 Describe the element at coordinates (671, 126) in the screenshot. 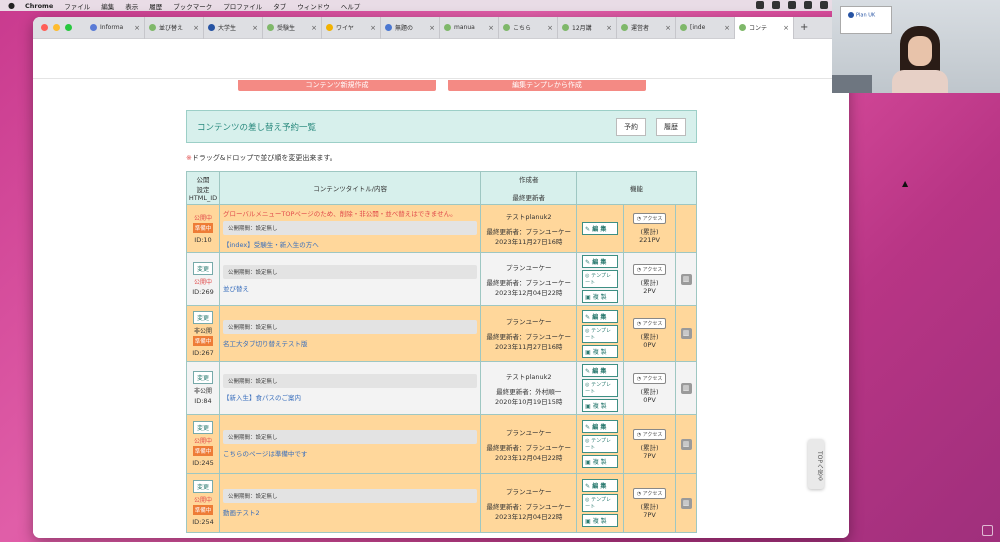

I see `history-button: 履歴` at that location.